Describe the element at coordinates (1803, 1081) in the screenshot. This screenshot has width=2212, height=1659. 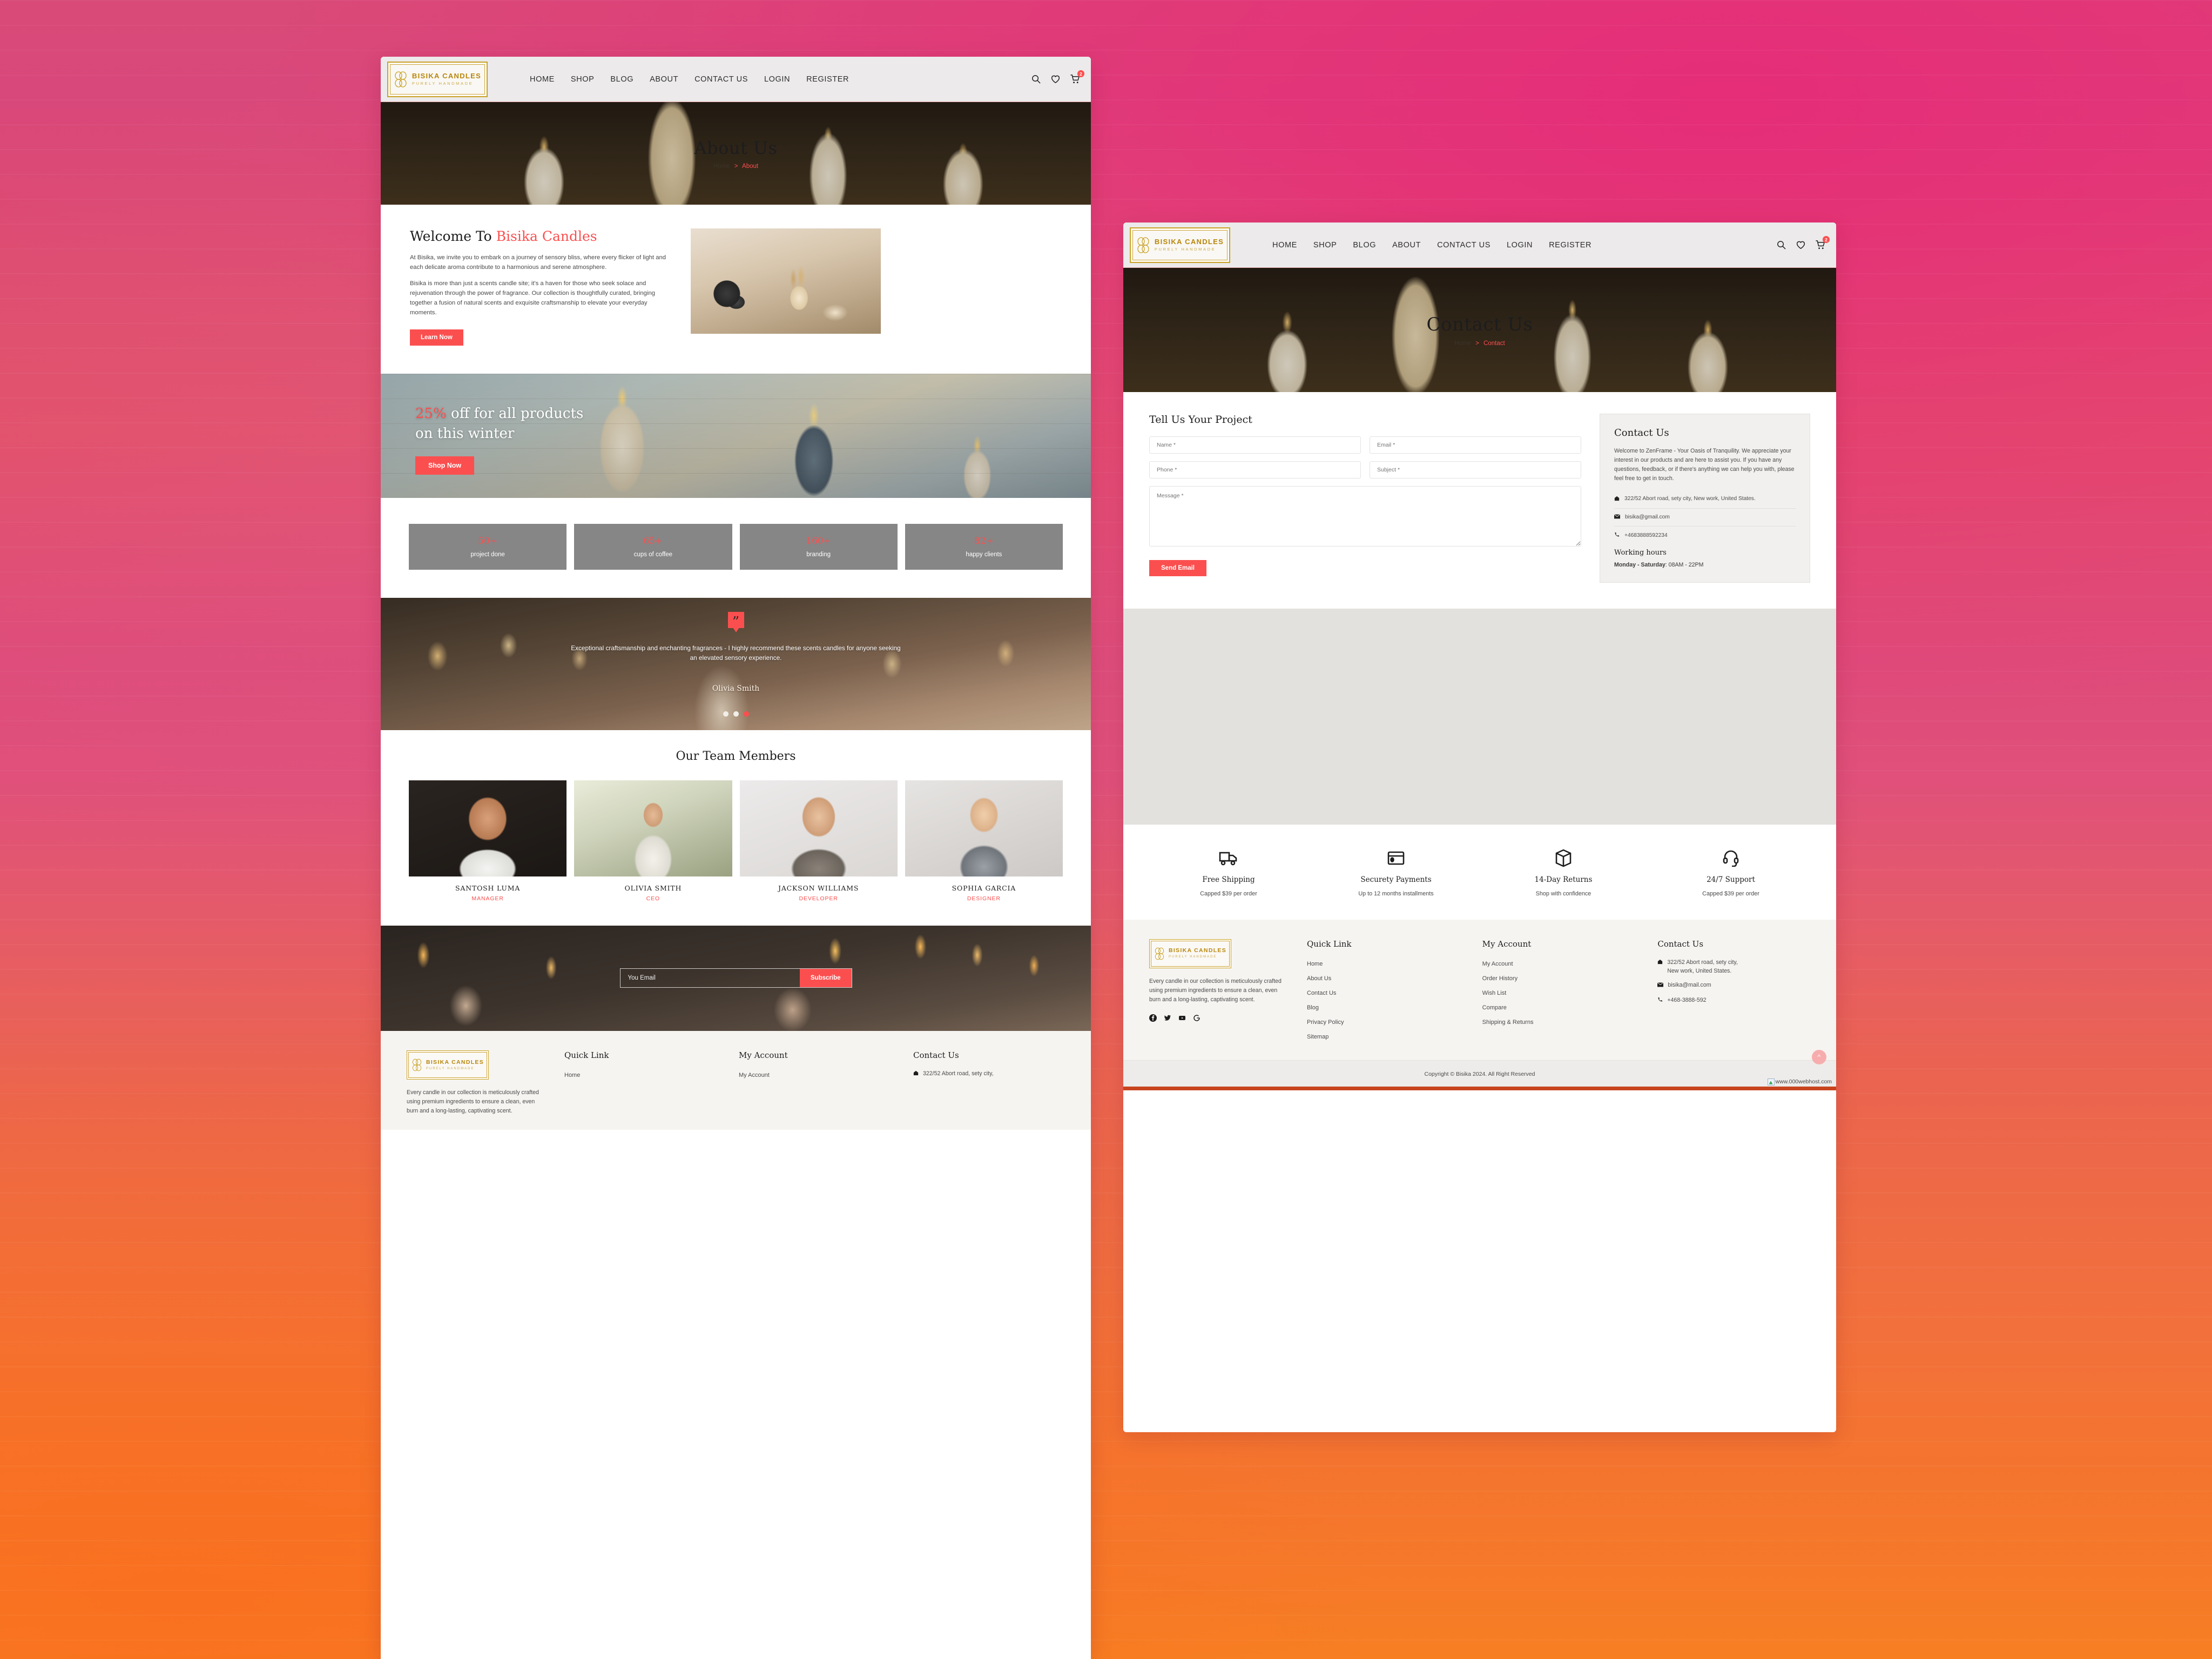
I see `broken-image-alt-text: www.000webhost.com` at that location.